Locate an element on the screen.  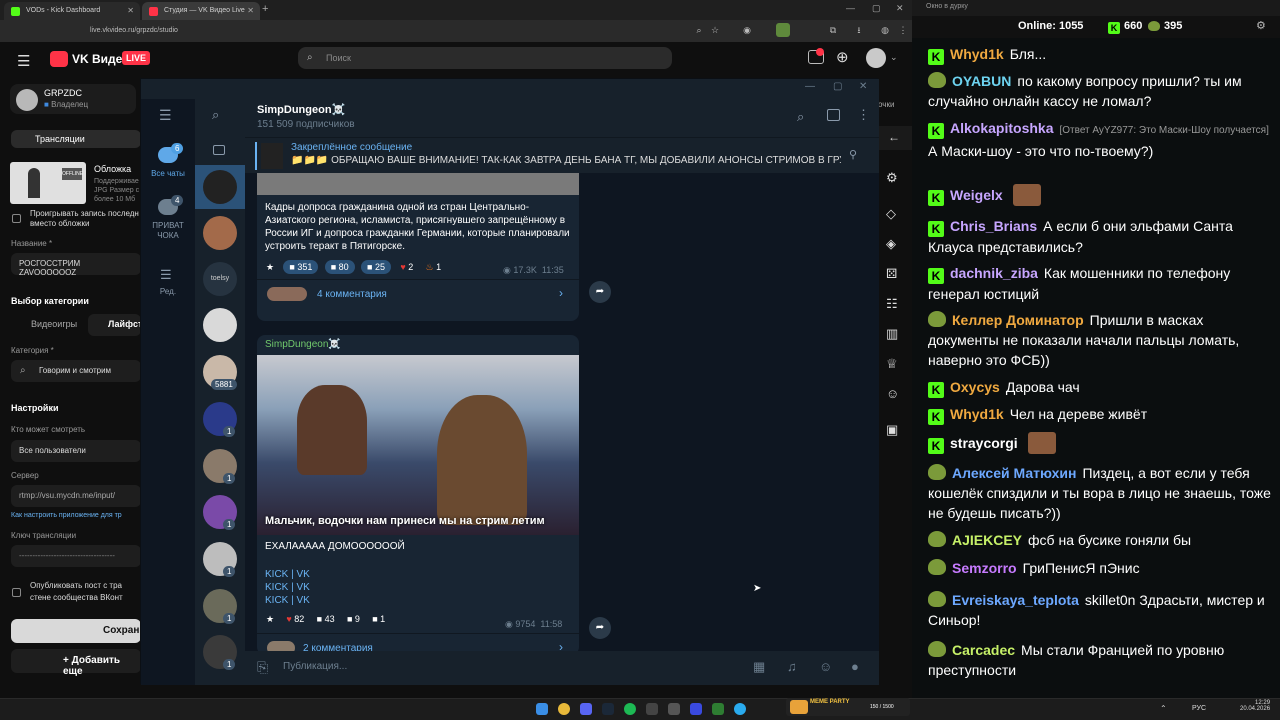
spotify-icon is located at coordinates (630, 709).